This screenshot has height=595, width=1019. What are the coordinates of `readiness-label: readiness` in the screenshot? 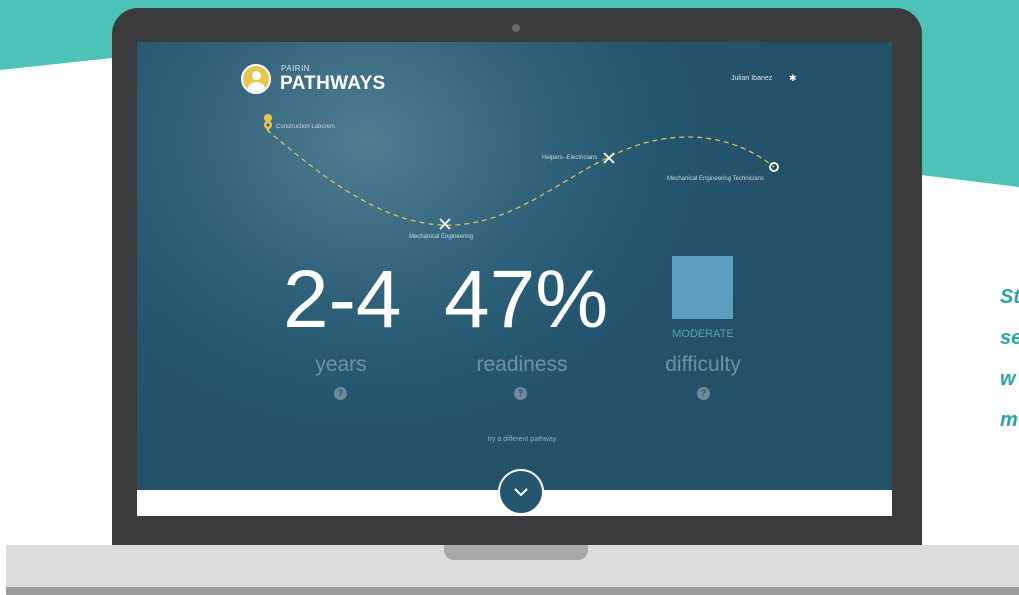 It's located at (522, 364).